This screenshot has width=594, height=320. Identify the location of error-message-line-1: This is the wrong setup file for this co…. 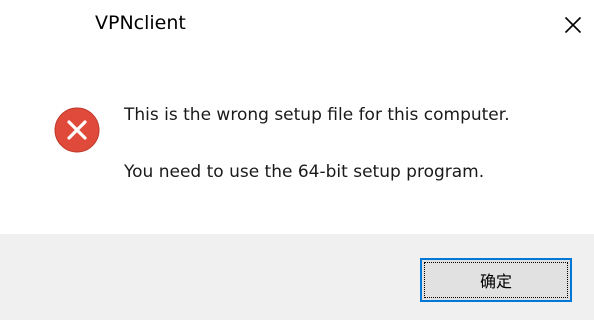
(317, 115).